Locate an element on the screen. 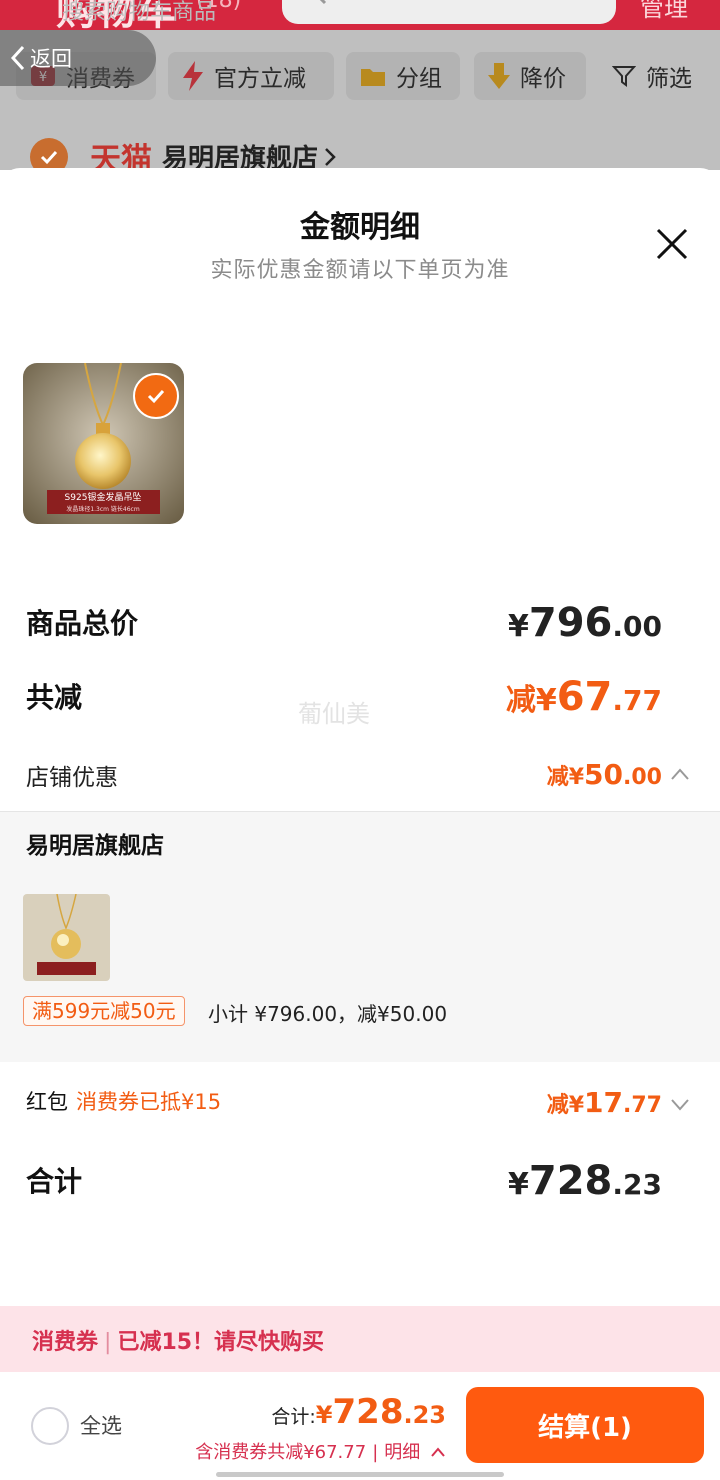 This screenshot has width=720, height=1480. select-all-radio is located at coordinates (50, 1426).